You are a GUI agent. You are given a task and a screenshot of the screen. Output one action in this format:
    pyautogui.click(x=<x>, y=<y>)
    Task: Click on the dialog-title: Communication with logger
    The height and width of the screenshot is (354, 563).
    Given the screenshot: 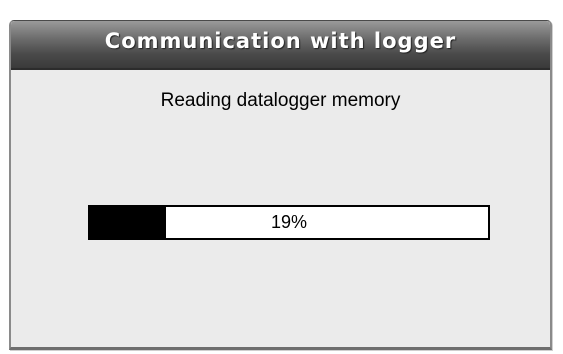 What is the action you would take?
    pyautogui.click(x=280, y=41)
    